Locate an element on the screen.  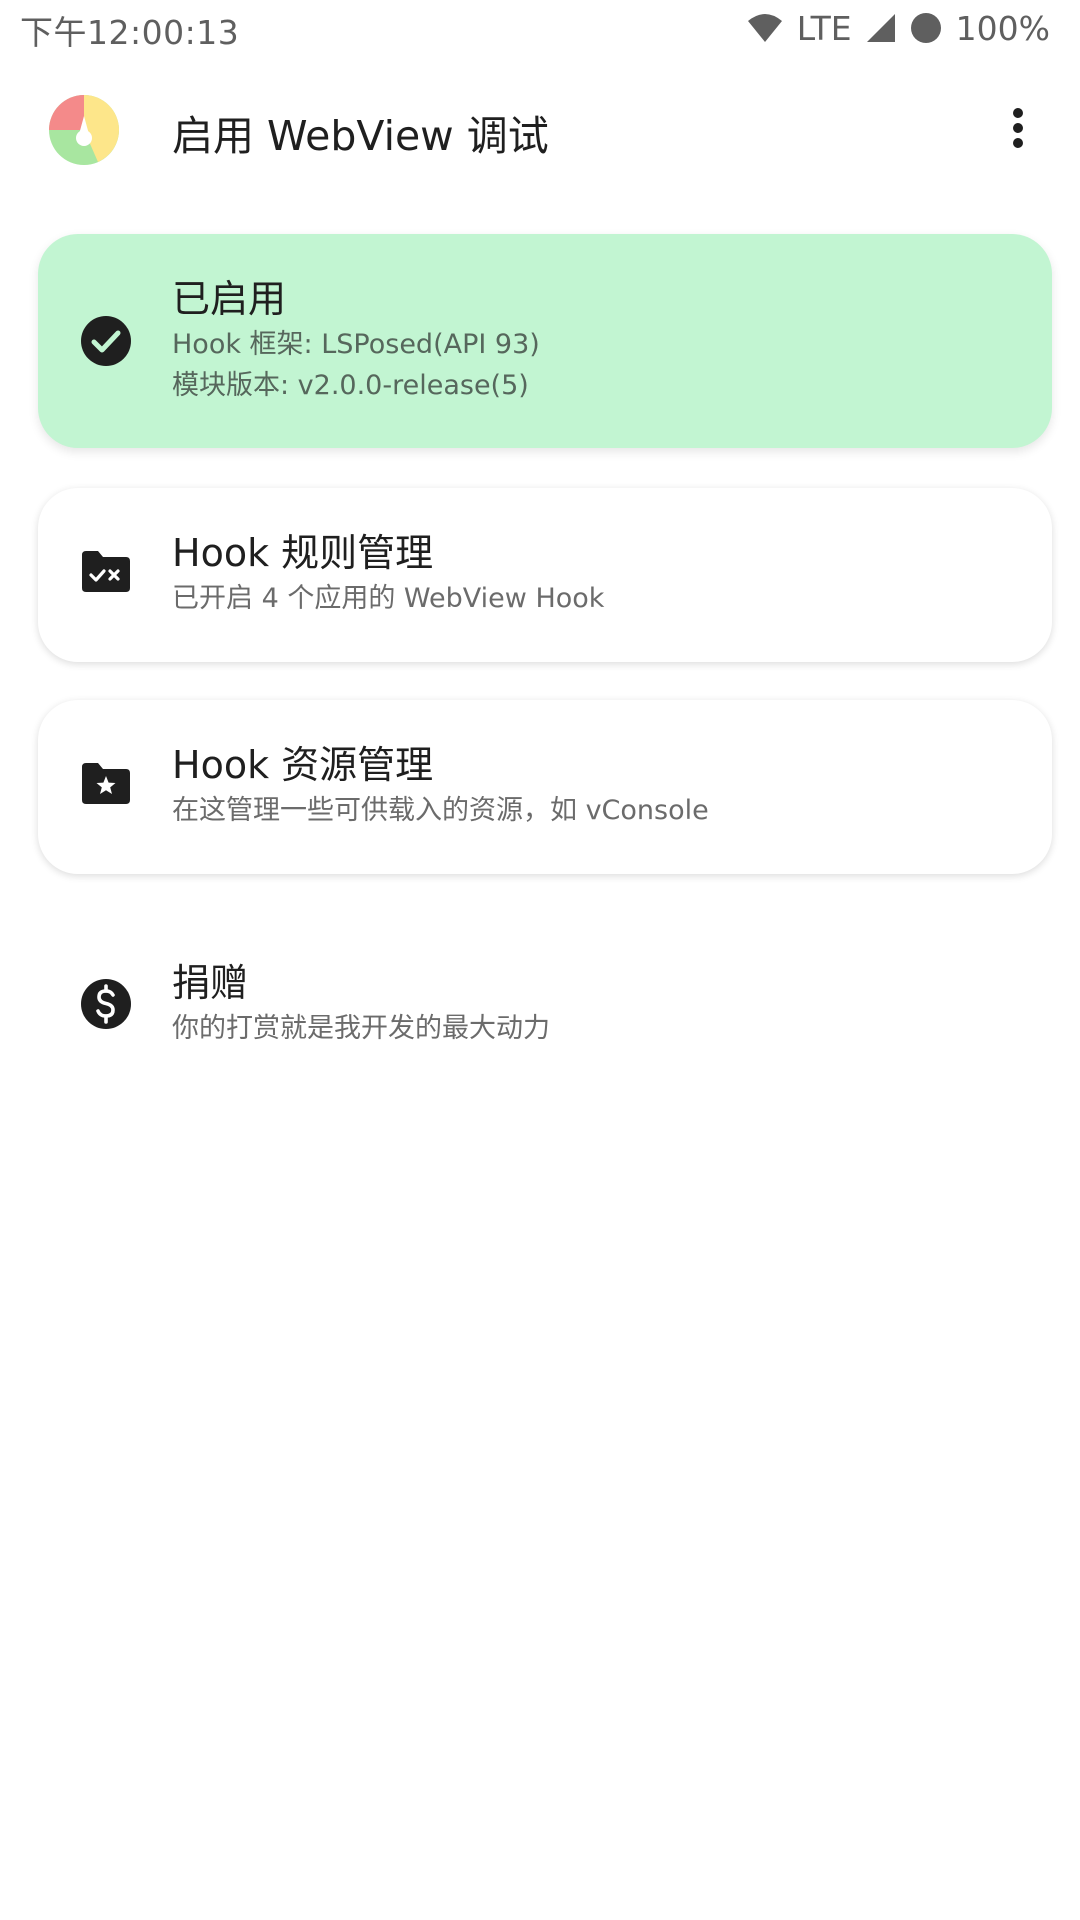
hook-rules-card: Hook 规则管理 已开启 4 个应用的 WebView Hook is located at coordinates (545, 575).